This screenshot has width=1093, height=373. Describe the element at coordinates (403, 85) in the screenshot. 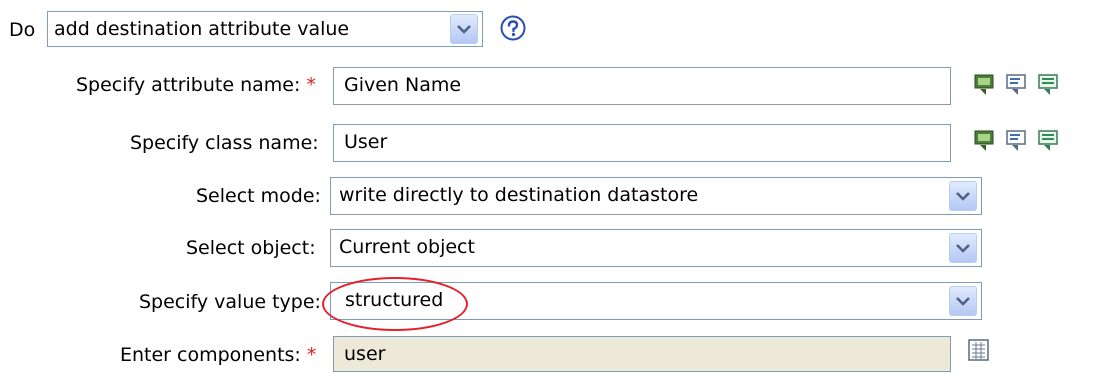

I see `attribute-name-value: Given Name` at that location.